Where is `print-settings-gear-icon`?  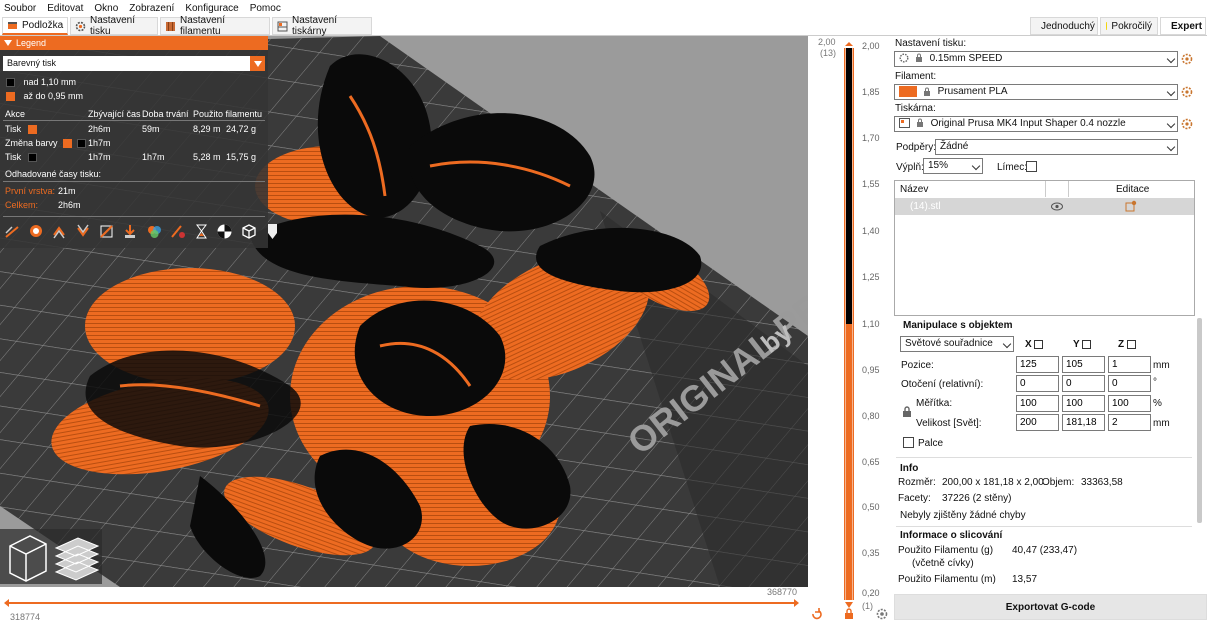 print-settings-gear-icon is located at coordinates (1187, 59).